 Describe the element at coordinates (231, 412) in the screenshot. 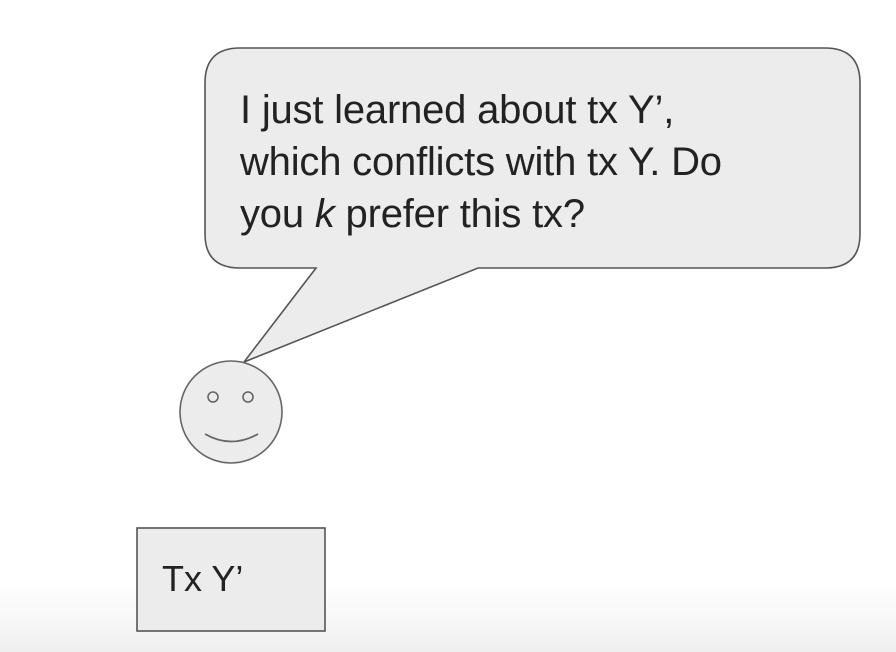

I see `smiley-face-icon` at that location.